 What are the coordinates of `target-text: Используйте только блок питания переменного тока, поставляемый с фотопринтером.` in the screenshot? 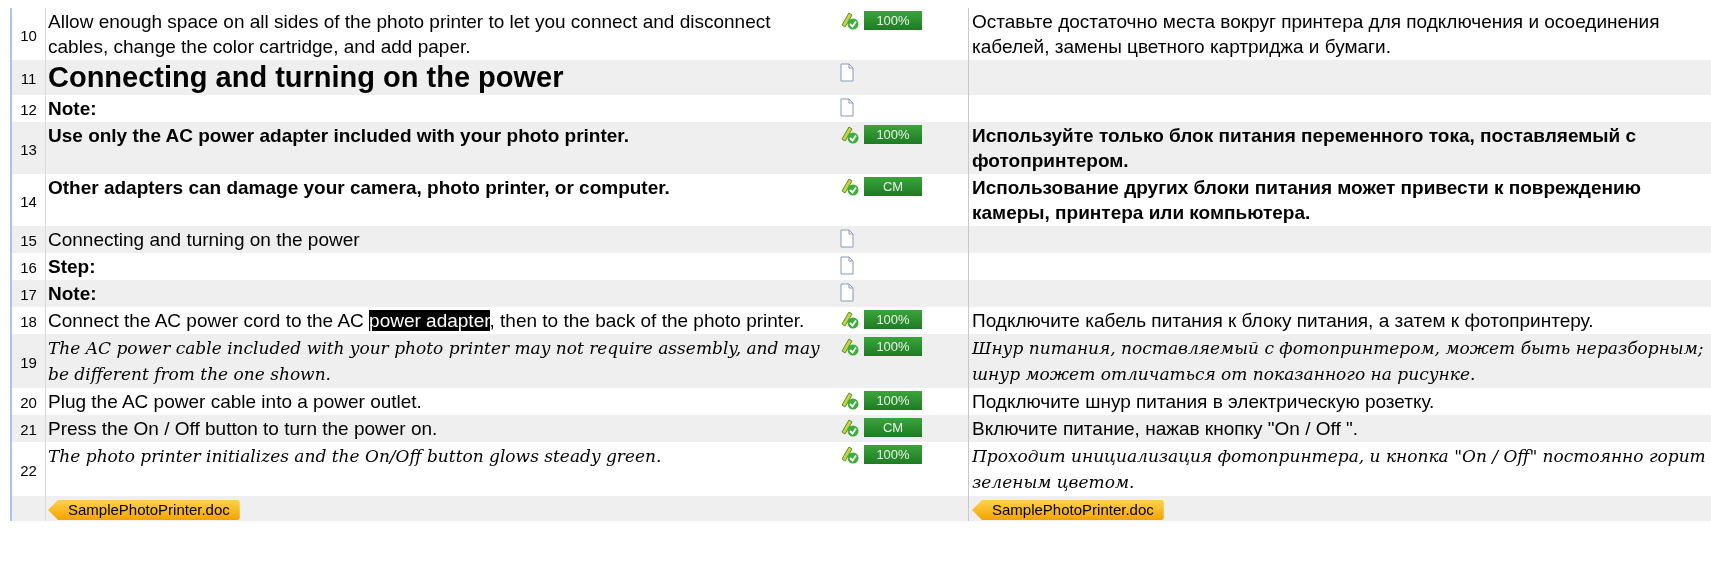 It's located at (1304, 148).